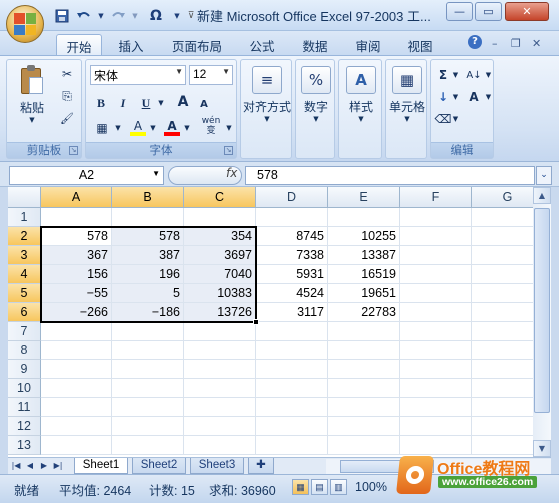  What do you see at coordinates (220, 274) in the screenshot?
I see `cell-c4: 7040` at bounding box center [220, 274].